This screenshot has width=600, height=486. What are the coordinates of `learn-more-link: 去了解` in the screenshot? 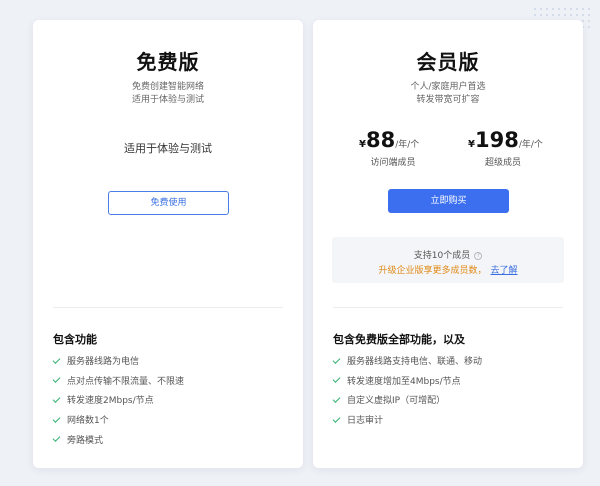 It's located at (504, 271).